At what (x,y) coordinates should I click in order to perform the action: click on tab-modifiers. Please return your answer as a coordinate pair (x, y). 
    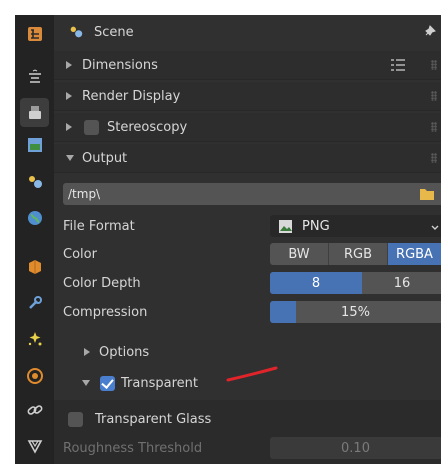
    Looking at the image, I should click on (34, 302).